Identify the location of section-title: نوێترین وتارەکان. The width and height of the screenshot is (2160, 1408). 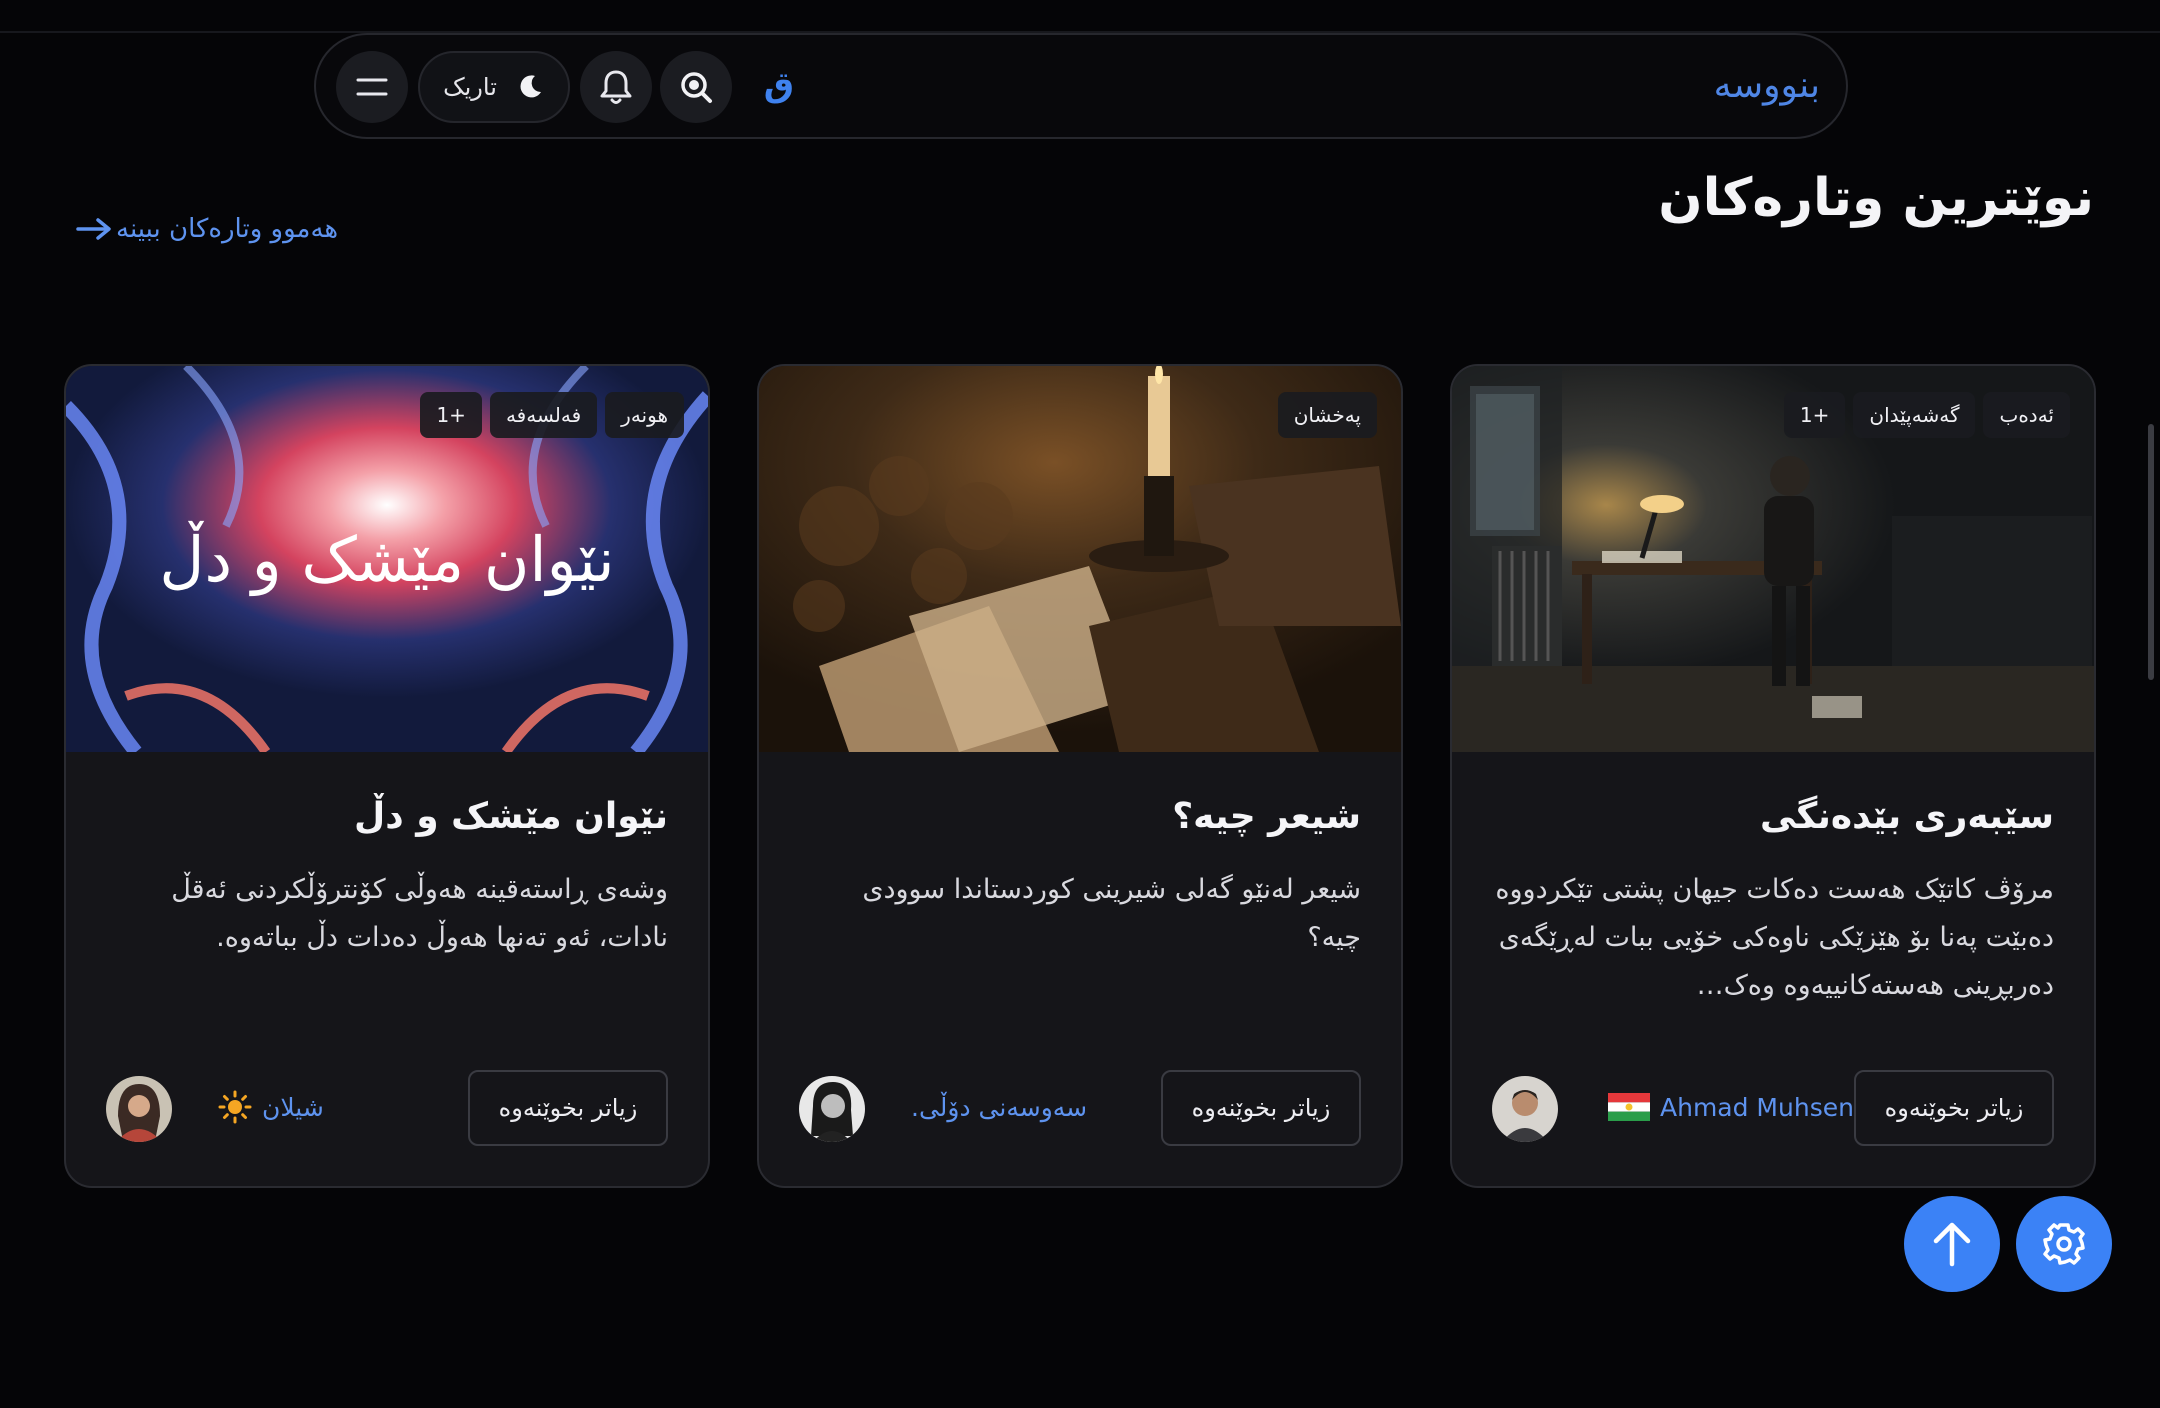
(1876, 198).